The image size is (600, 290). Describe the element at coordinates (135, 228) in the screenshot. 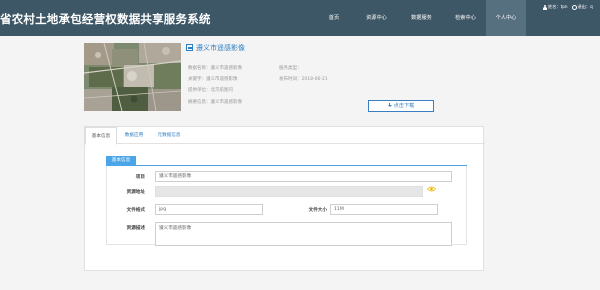

I see `description-label: 资源描述` at that location.